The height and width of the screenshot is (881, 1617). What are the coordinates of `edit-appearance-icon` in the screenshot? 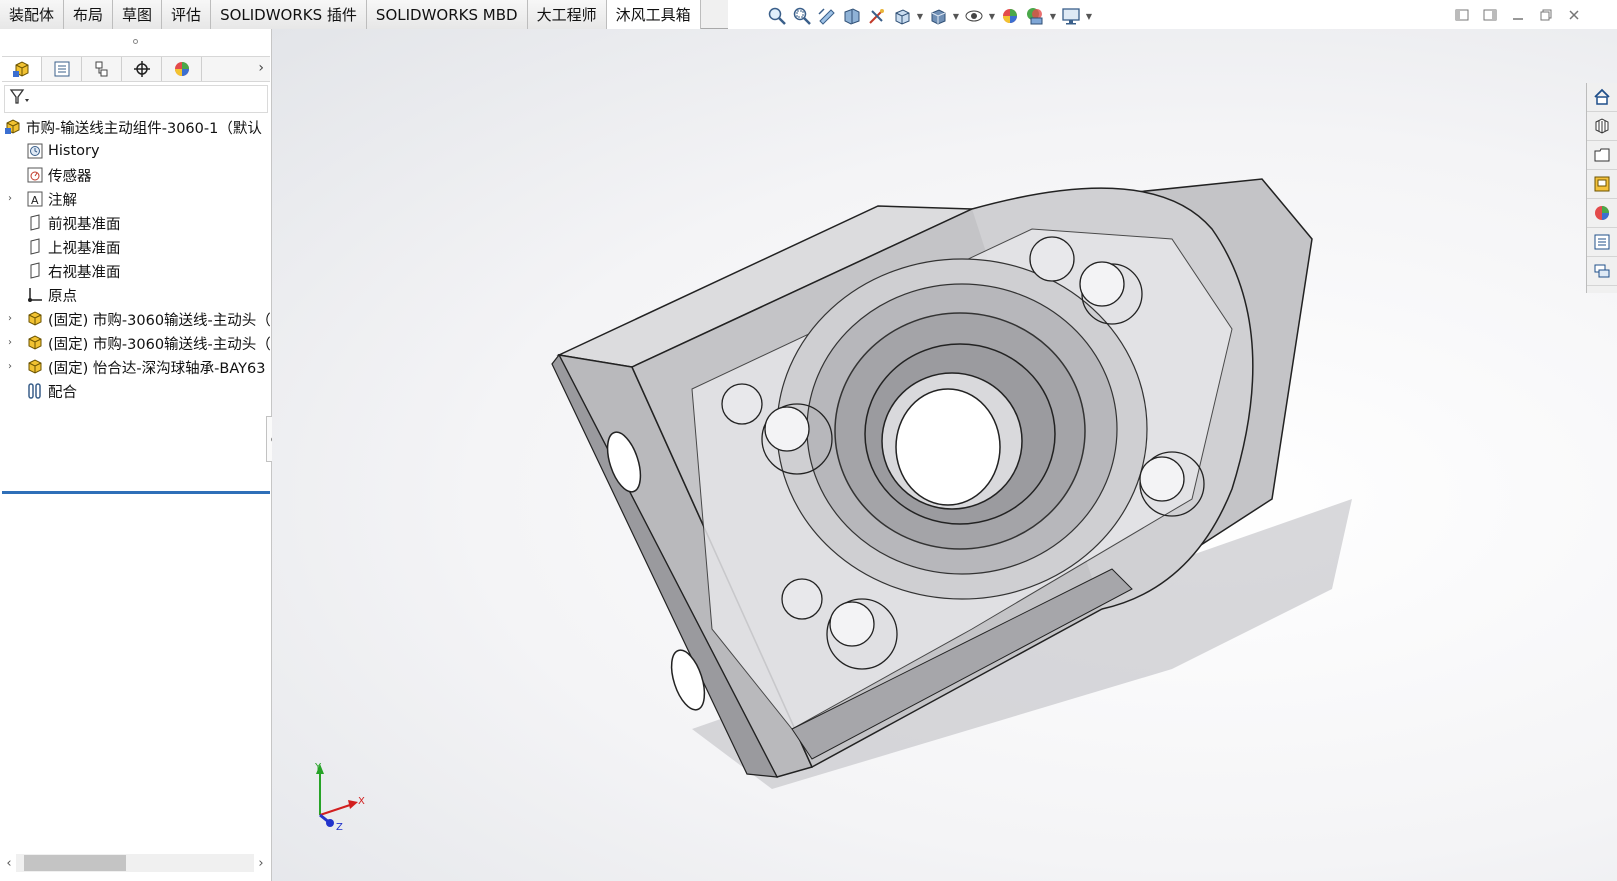 It's located at (1010, 16).